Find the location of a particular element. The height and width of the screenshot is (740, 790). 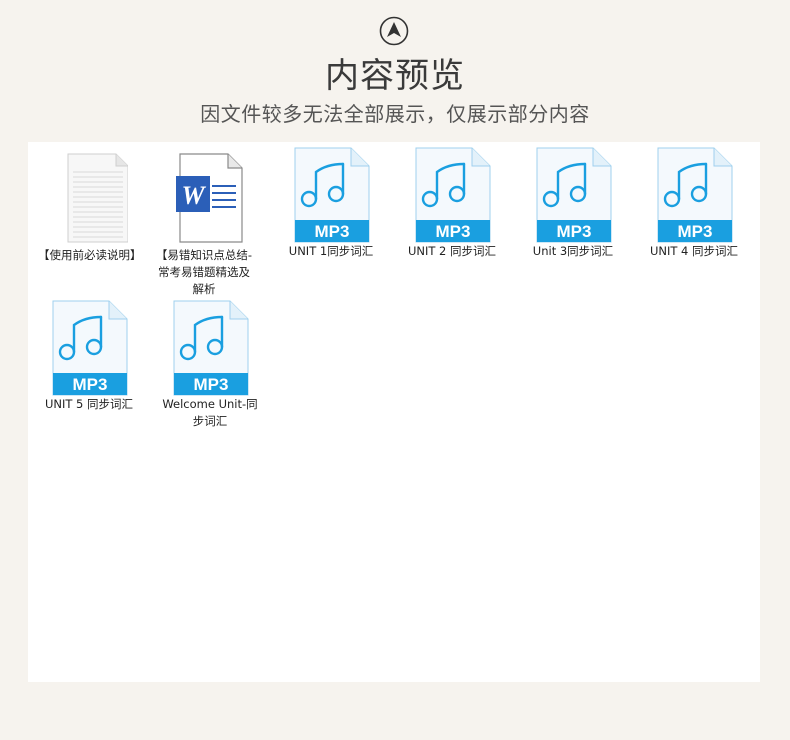

file-name: UNIT 1同步词汇 is located at coordinates (331, 251).